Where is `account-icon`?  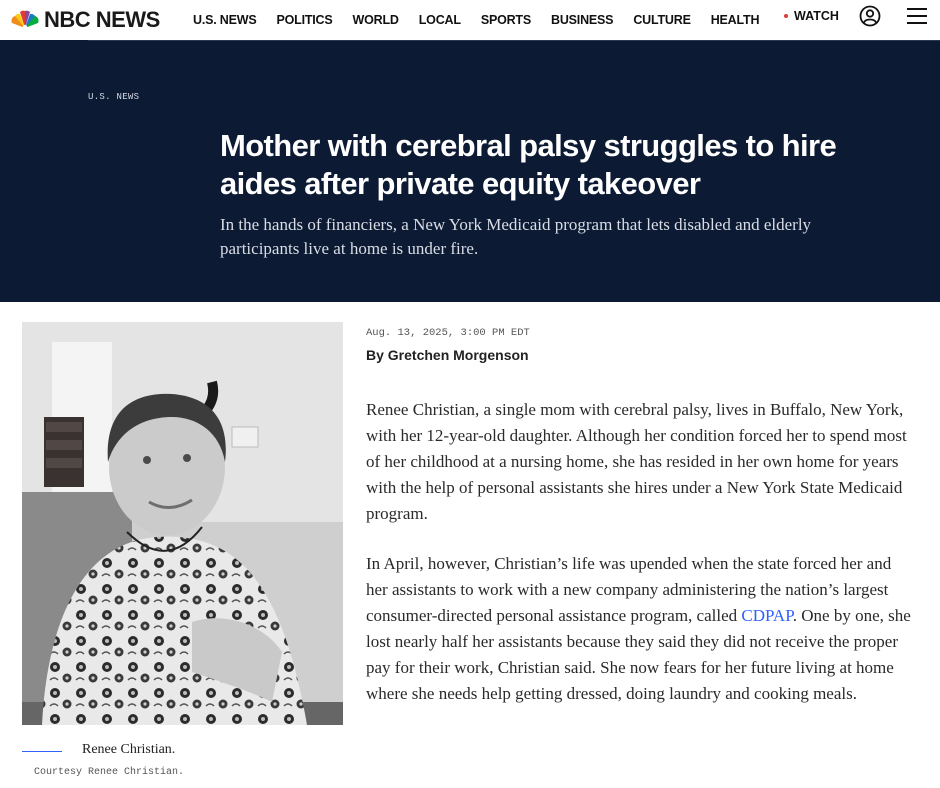
account-icon is located at coordinates (870, 16).